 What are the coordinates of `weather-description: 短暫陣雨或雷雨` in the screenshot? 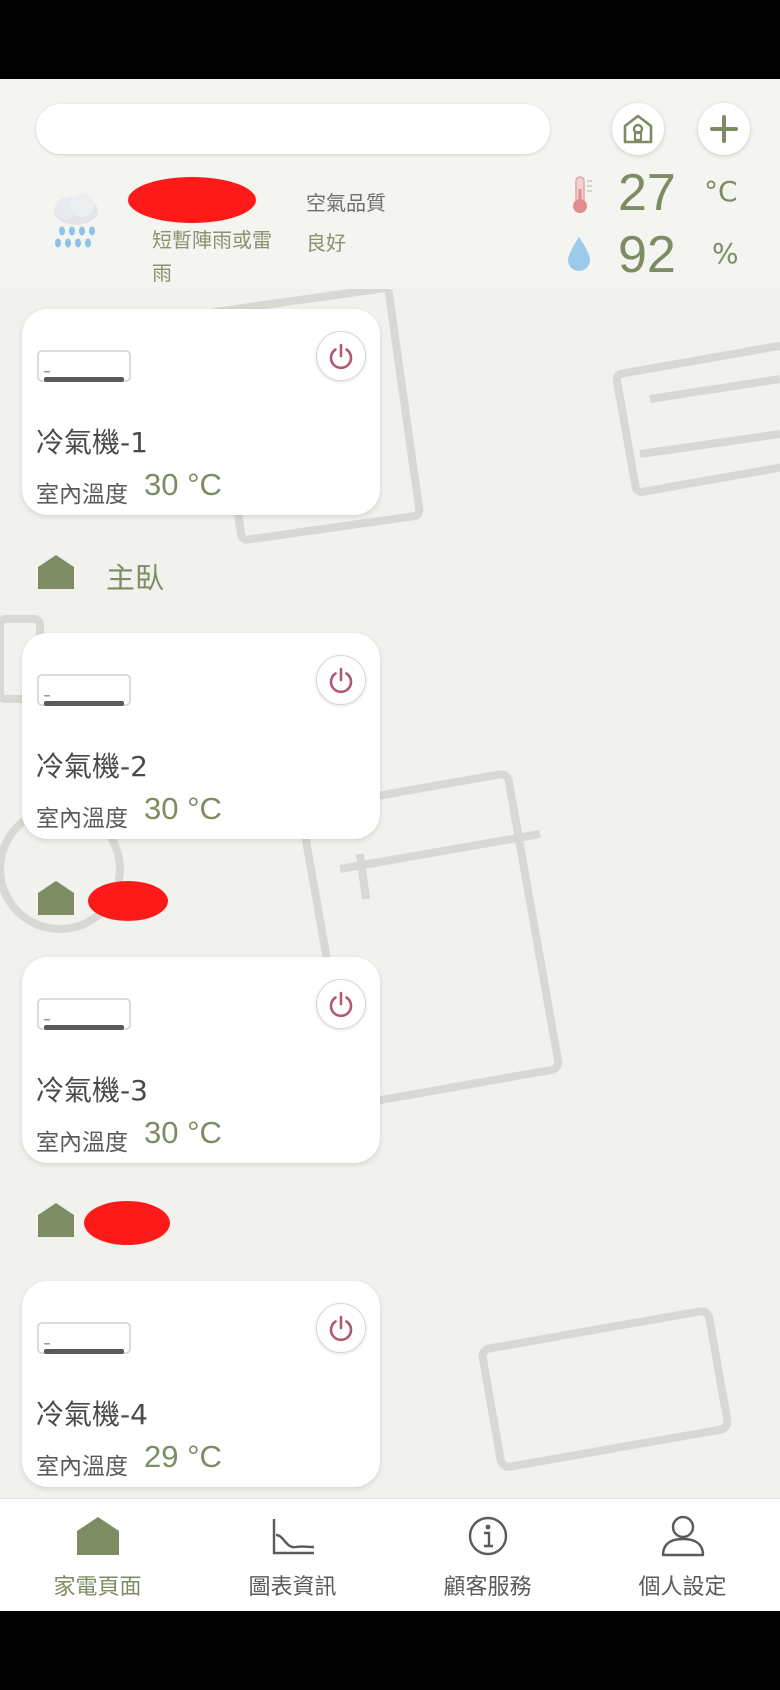 It's located at (212, 256).